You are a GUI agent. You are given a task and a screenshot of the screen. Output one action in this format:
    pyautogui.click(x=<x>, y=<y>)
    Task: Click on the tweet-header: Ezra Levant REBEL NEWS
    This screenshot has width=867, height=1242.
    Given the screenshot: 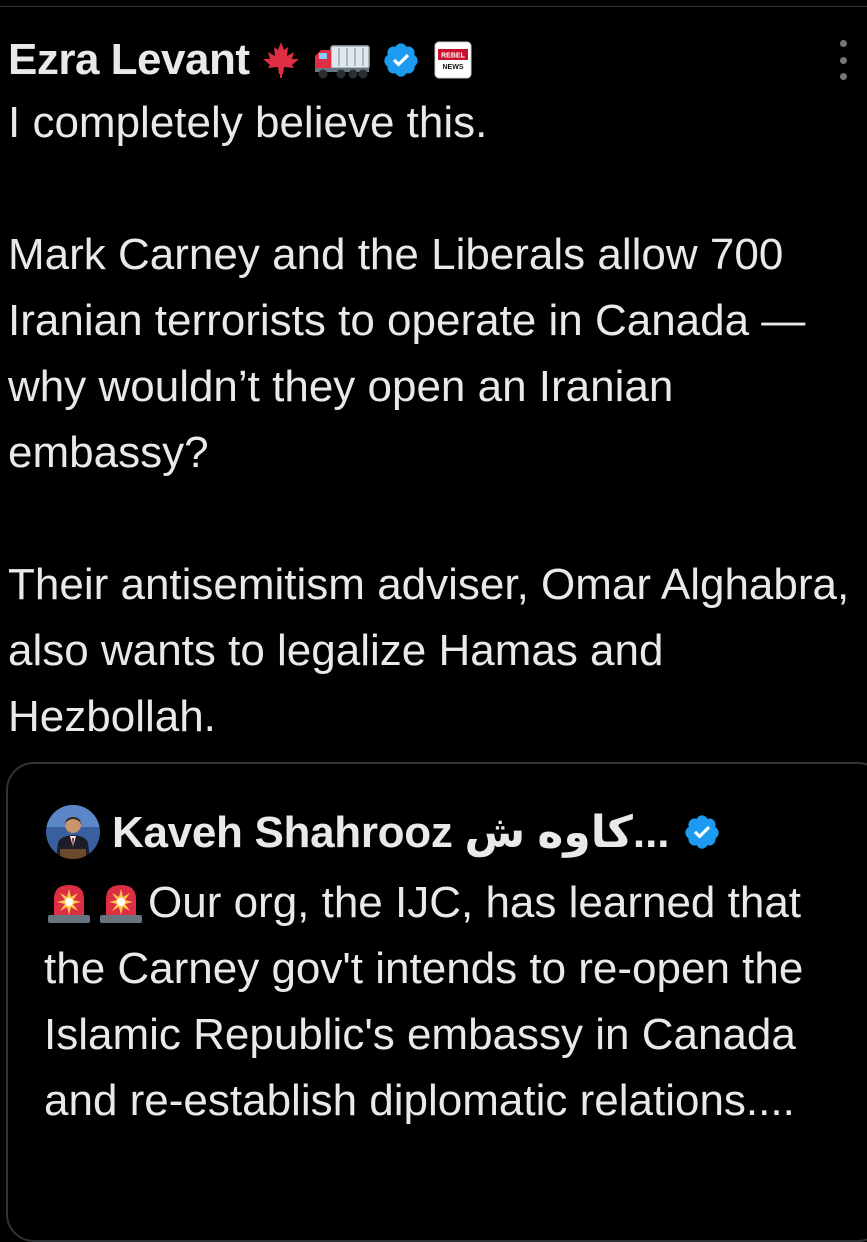 What is the action you would take?
    pyautogui.click(x=241, y=60)
    